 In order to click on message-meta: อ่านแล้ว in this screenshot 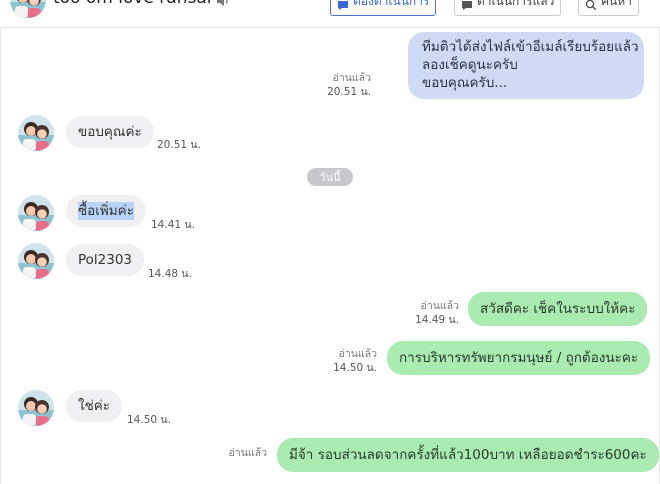, I will do `click(248, 453)`.